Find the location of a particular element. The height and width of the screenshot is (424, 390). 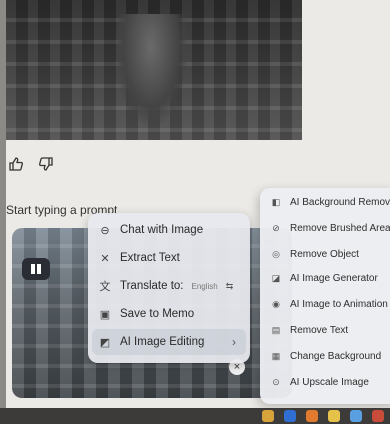

submenu-item-background-remove: ◧ AI Background Remov is located at coordinates (325, 202).